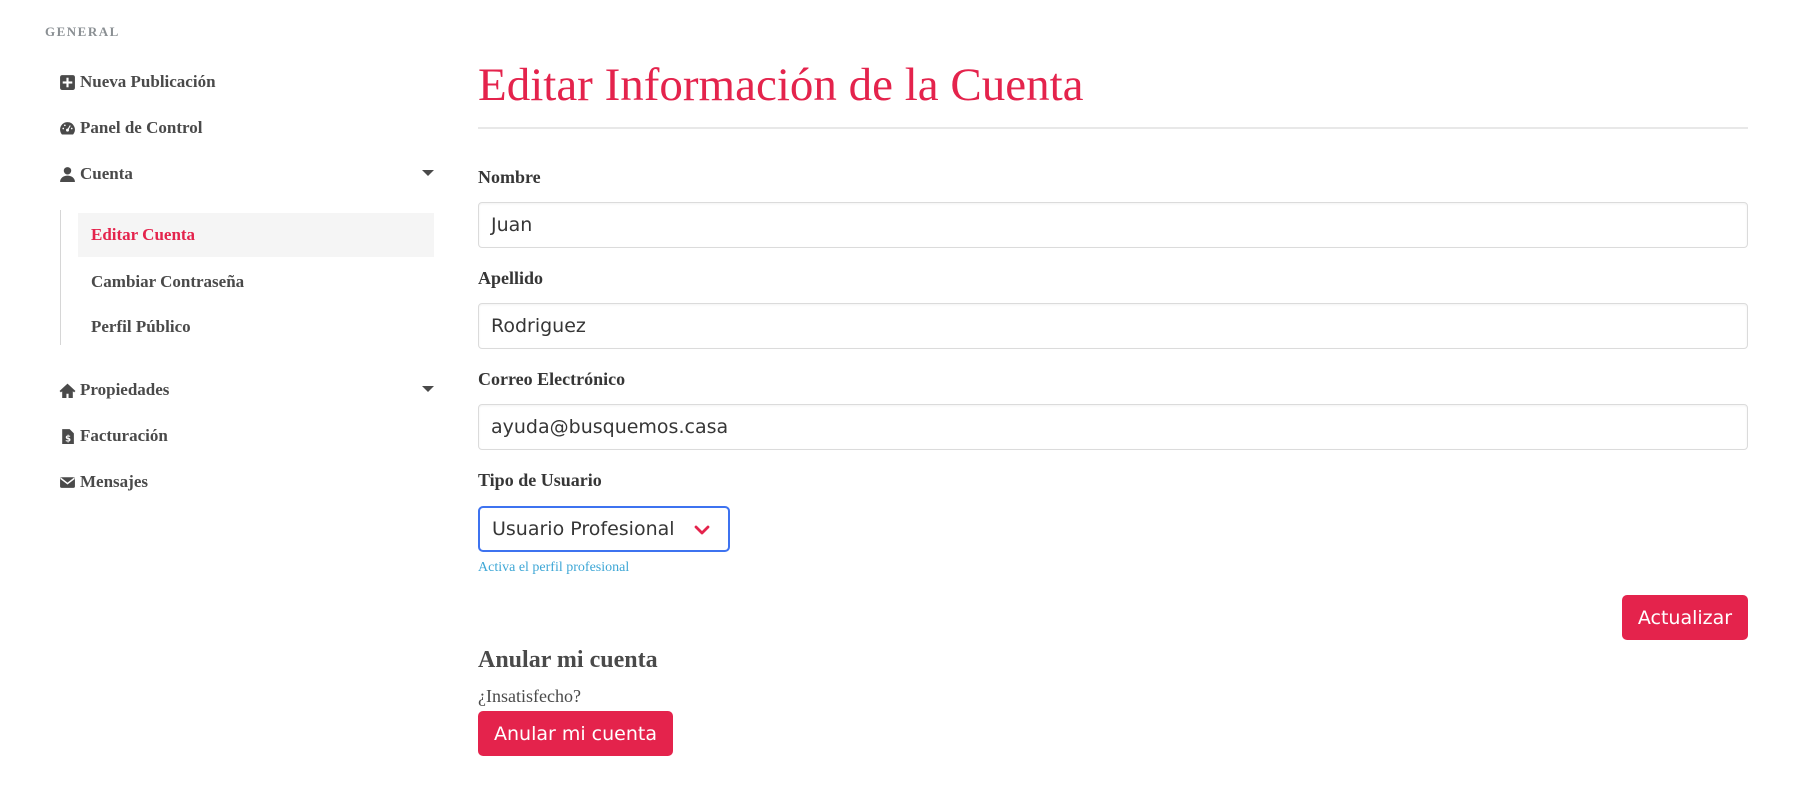 The height and width of the screenshot is (793, 1805). I want to click on cancel-account-title: Anular mi cuenta, so click(568, 660).